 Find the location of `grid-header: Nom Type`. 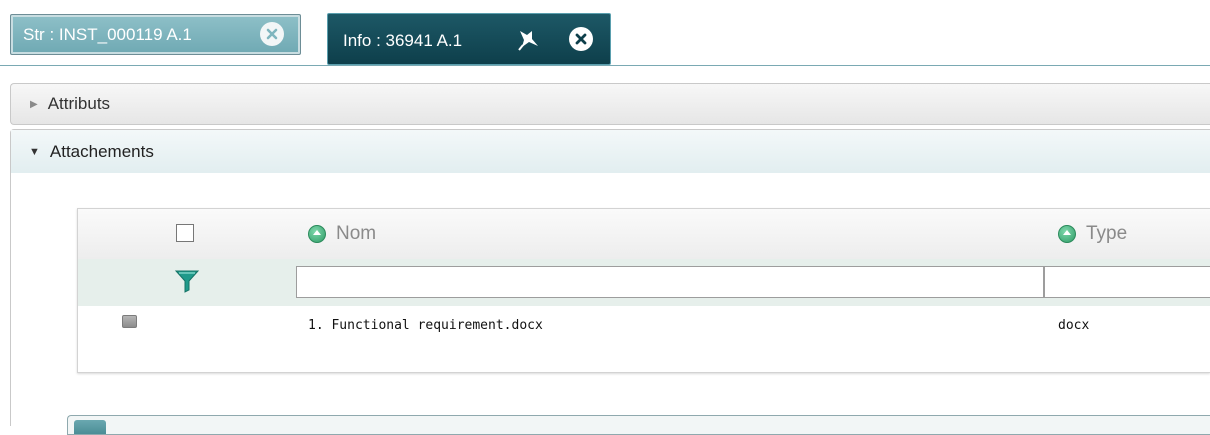

grid-header: Nom Type is located at coordinates (644, 234).